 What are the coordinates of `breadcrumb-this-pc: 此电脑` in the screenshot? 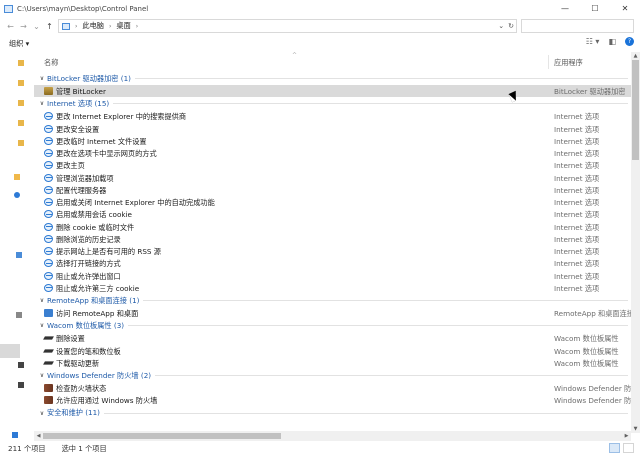 It's located at (93, 26).